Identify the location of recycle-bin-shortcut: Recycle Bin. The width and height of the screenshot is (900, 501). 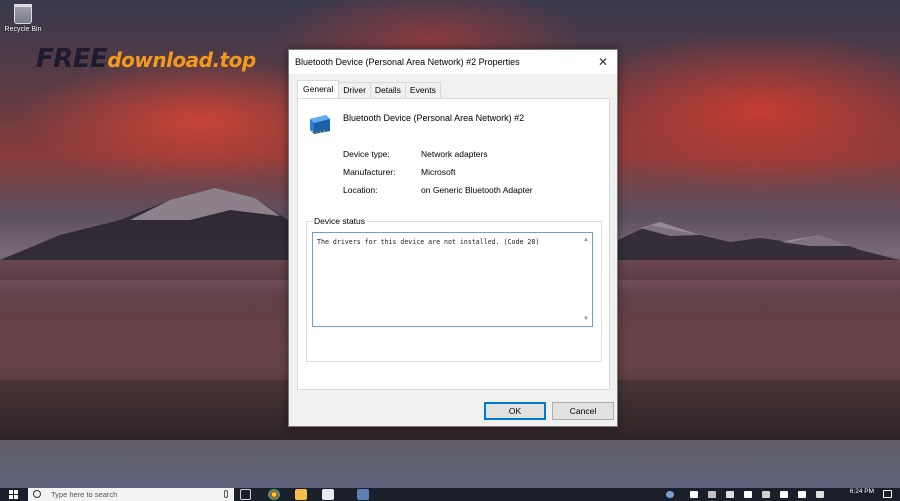
(23, 18).